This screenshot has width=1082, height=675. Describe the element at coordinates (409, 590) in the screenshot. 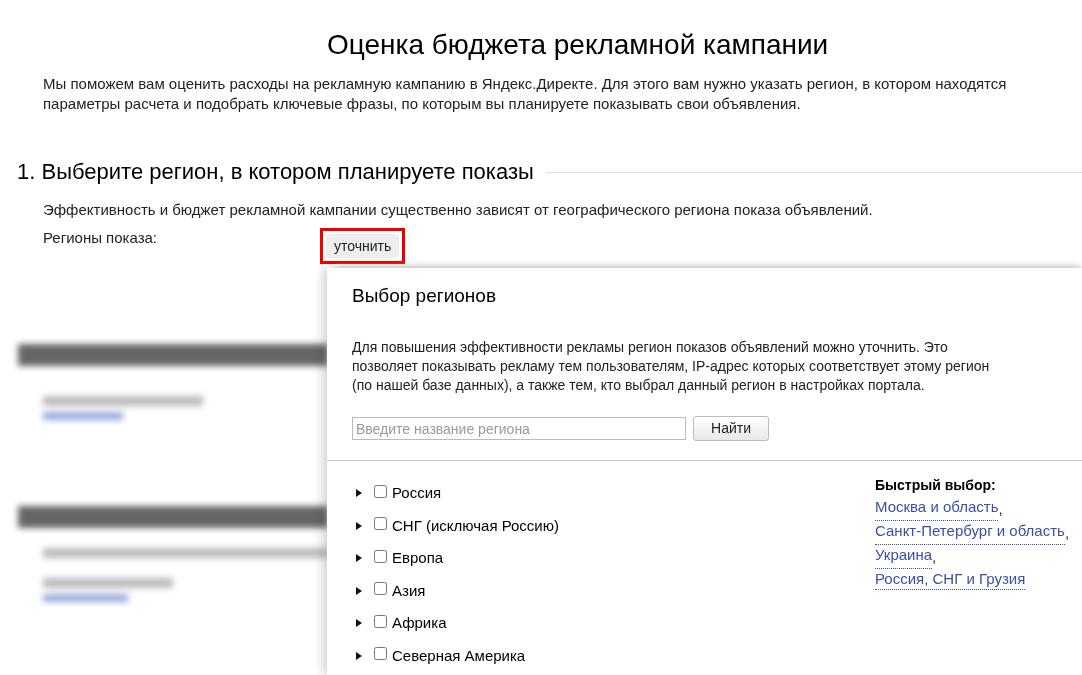

I see `region-label: Азия` at that location.